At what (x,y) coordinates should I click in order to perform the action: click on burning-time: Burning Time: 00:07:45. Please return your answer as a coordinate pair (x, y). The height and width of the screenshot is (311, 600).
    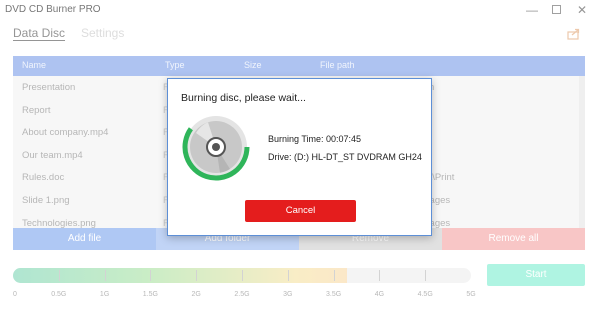
    Looking at the image, I should click on (315, 139).